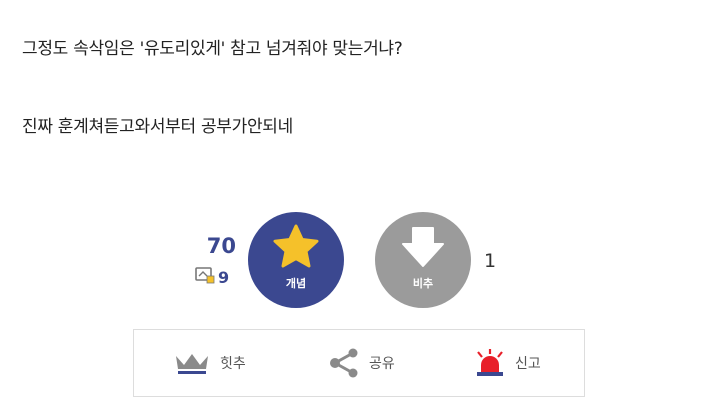 This screenshot has height=406, width=720. Describe the element at coordinates (224, 277) in the screenshot. I see `comment-count: 9` at that location.